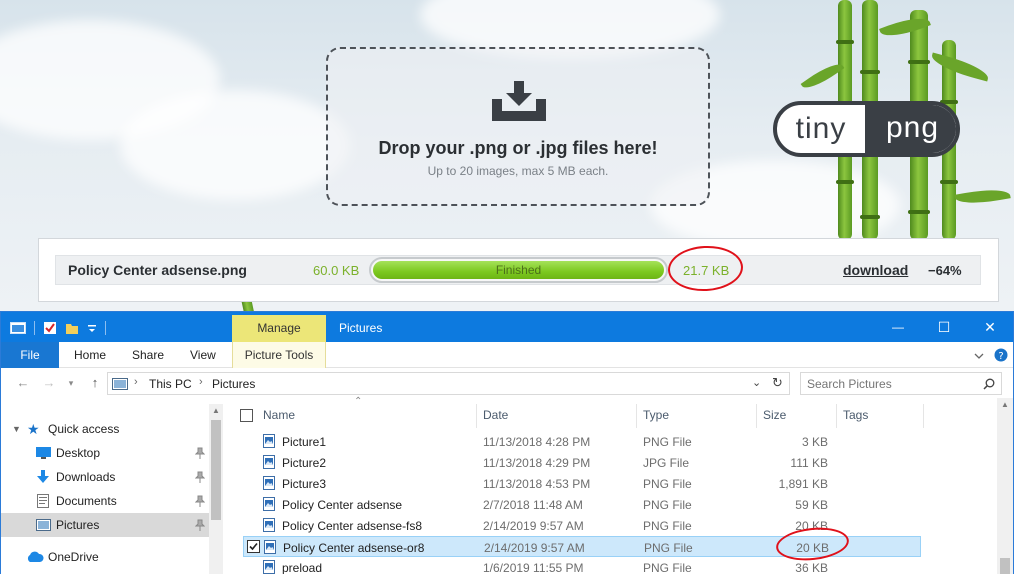 The height and width of the screenshot is (574, 1014). Describe the element at coordinates (105, 557) in the screenshot. I see `nav-onedrive: OneDrive` at that location.